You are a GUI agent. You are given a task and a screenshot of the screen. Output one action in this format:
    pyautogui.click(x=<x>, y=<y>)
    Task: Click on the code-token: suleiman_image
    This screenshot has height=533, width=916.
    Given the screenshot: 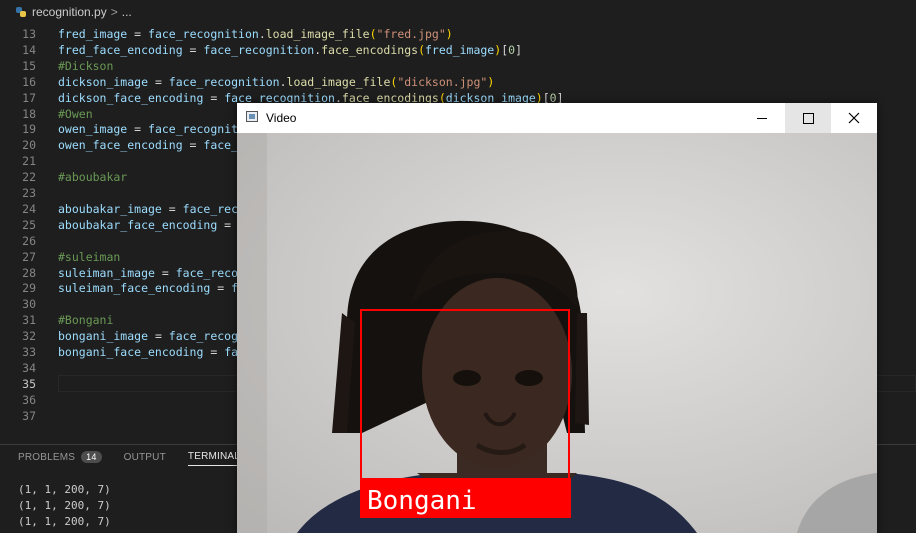 What is the action you would take?
    pyautogui.click(x=106, y=272)
    